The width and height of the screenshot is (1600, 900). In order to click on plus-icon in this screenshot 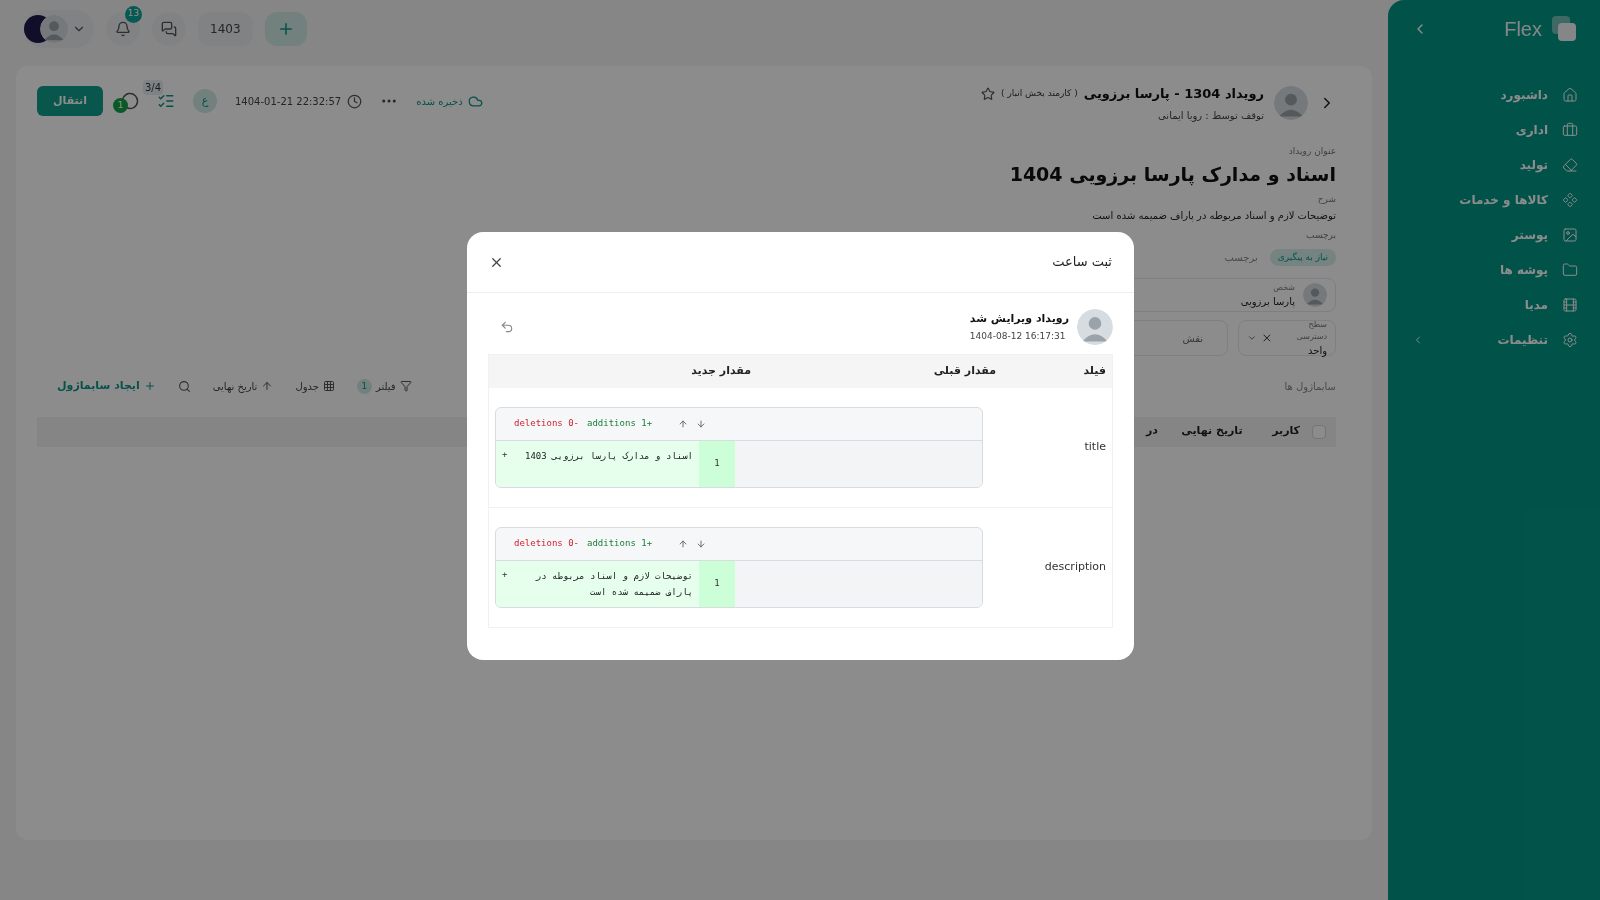, I will do `click(149, 386)`.